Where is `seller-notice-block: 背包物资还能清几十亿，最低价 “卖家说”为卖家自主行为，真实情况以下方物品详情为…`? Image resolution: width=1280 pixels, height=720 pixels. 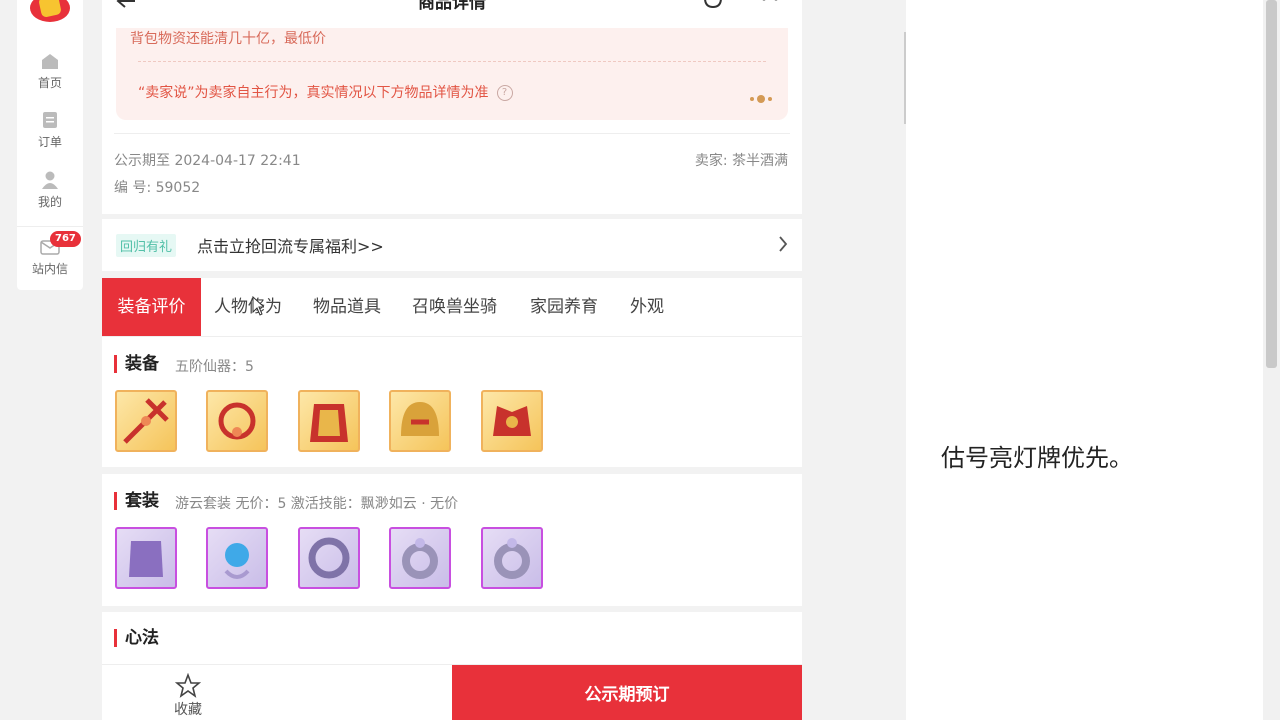 seller-notice-block: 背包物资还能清几十亿，最低价 “卖家说”为卖家自主行为，真实情况以下方物品详情为… is located at coordinates (452, 121).